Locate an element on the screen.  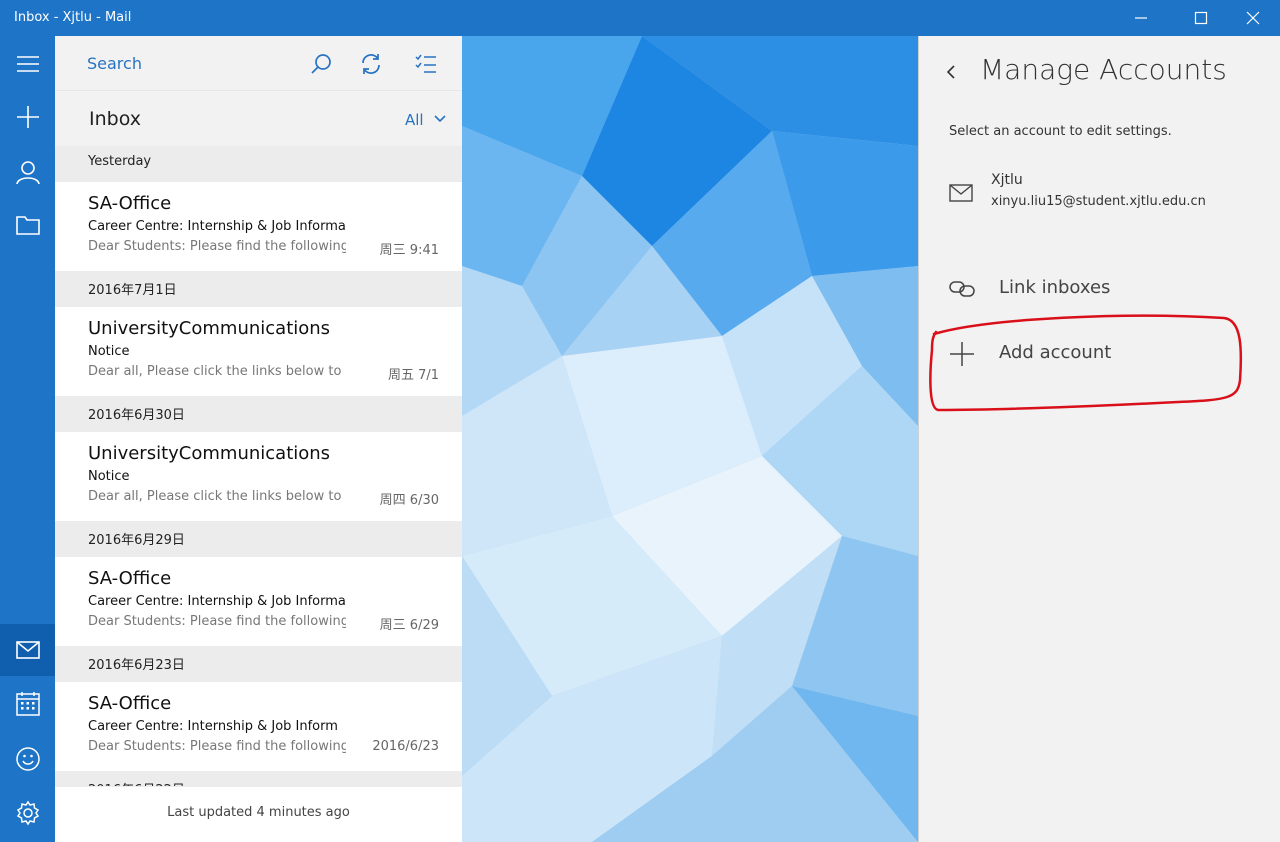
feedback-icon is located at coordinates (27, 759).